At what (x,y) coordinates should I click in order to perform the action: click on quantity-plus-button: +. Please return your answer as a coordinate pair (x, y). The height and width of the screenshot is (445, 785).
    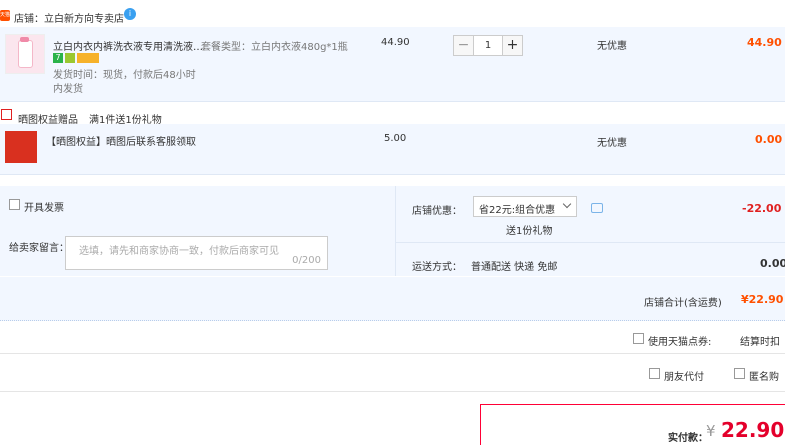
    Looking at the image, I should click on (512, 45).